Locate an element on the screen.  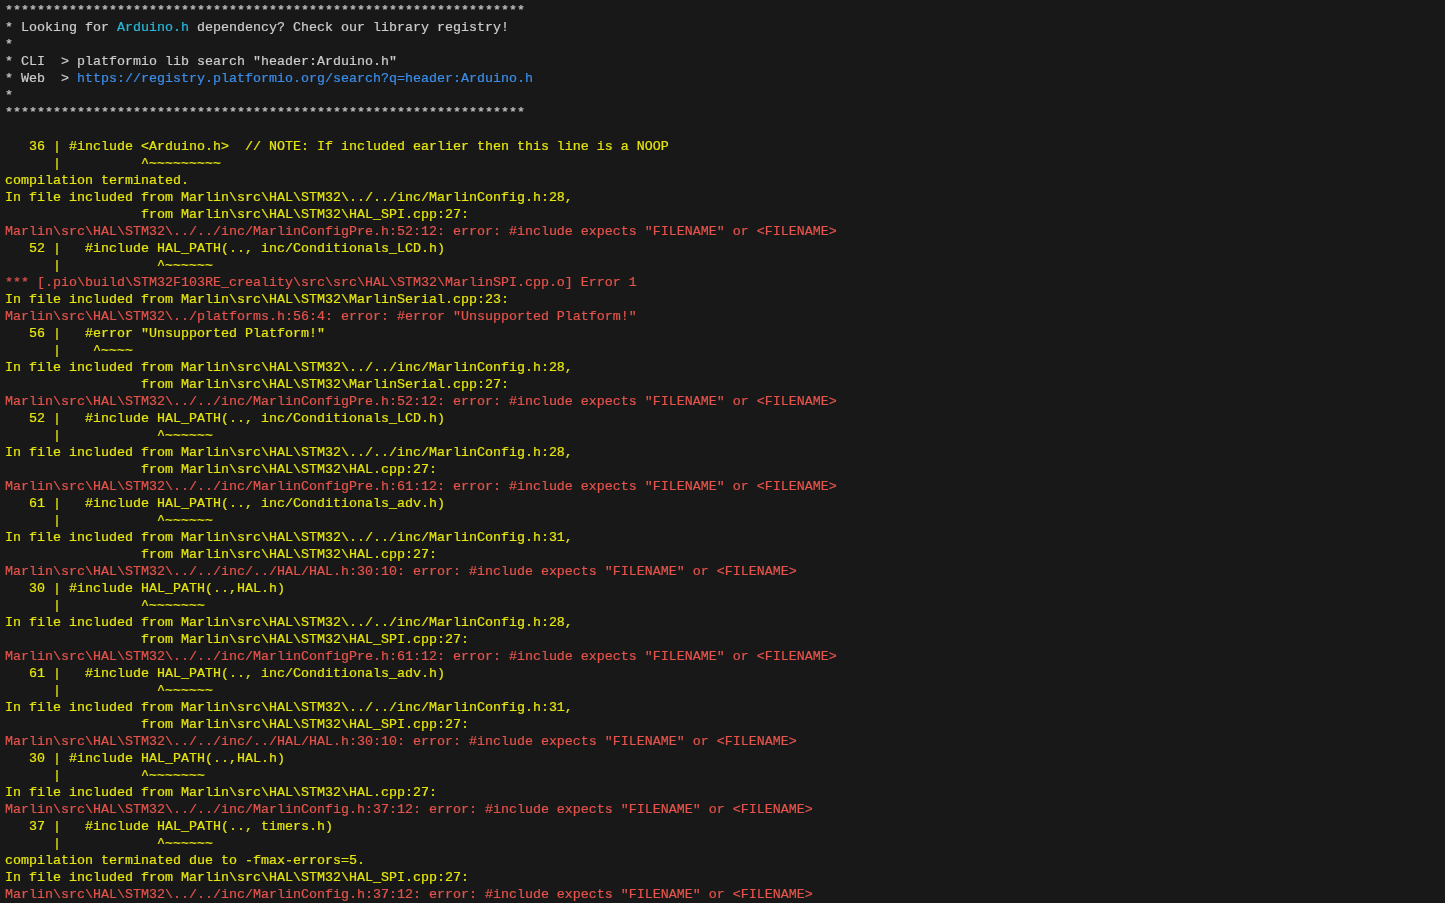
terminal-line: from Marlin\src\HAL\STM32\MarlinSerial.cpp:27: is located at coordinates (324, 384).